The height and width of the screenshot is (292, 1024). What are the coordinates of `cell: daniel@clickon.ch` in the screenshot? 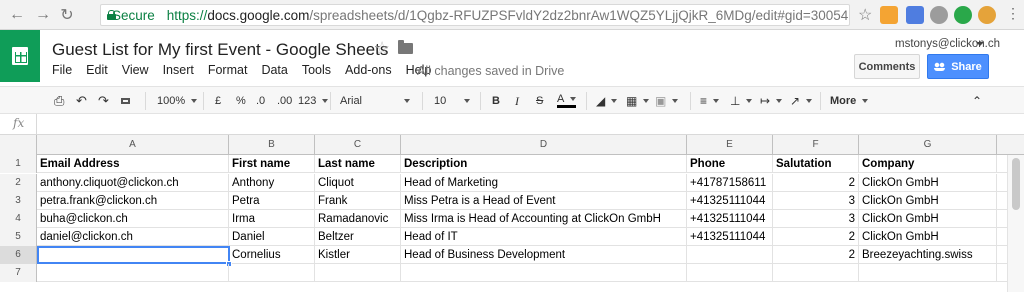 It's located at (133, 237).